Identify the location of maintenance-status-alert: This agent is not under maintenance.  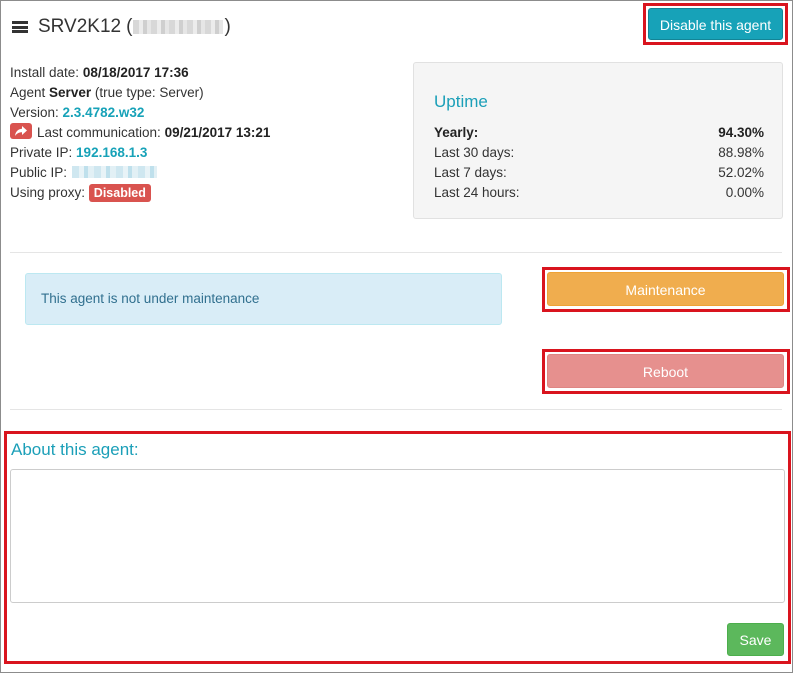
(263, 299).